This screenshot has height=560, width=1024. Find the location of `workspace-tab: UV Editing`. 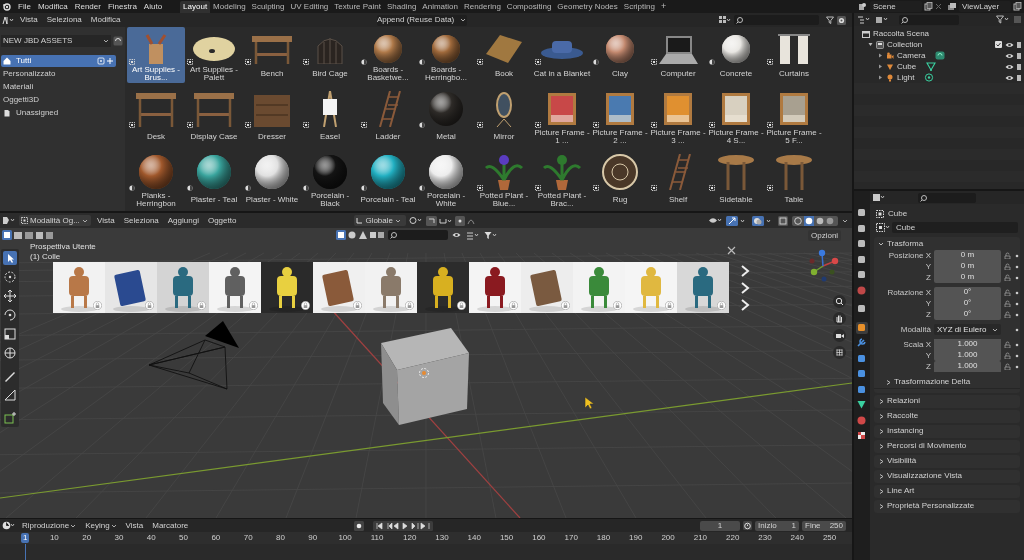

workspace-tab: UV Editing is located at coordinates (309, 6).